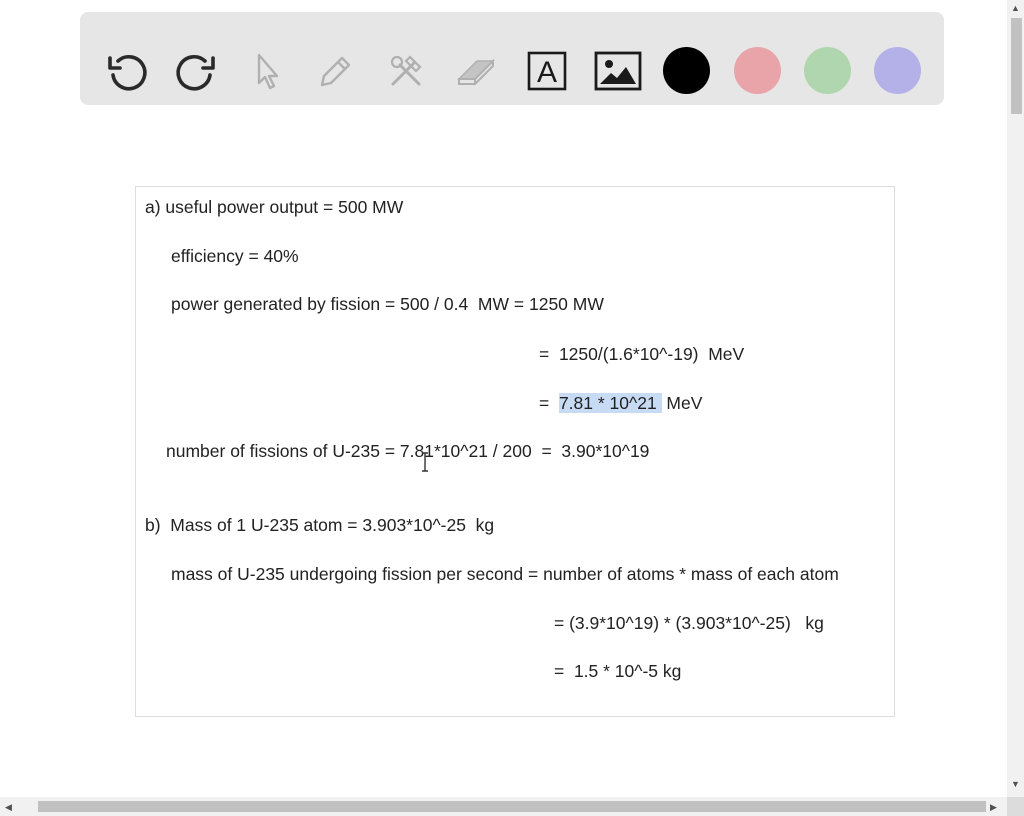 The width and height of the screenshot is (1024, 816). What do you see at coordinates (682, 403) in the screenshot?
I see `line-5-suffix: MeV` at bounding box center [682, 403].